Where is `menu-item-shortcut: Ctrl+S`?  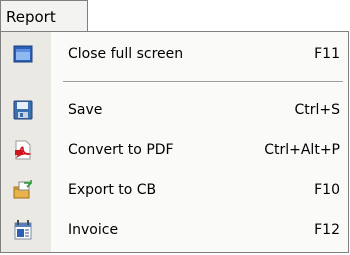 menu-item-shortcut: Ctrl+S is located at coordinates (317, 110).